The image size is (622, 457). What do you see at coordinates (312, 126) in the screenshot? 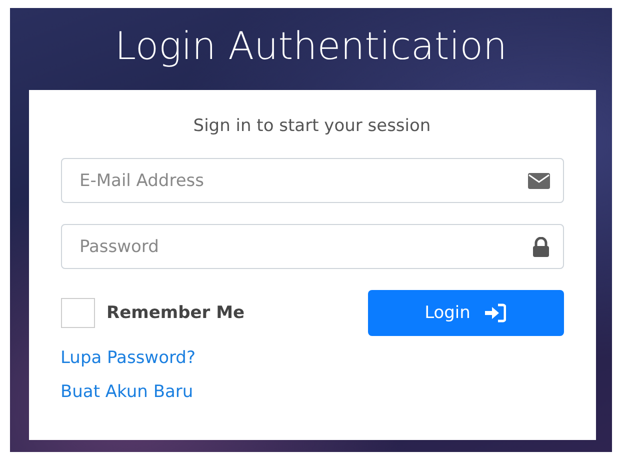
I see `card-subtitle: Sign in to start your session` at bounding box center [312, 126].